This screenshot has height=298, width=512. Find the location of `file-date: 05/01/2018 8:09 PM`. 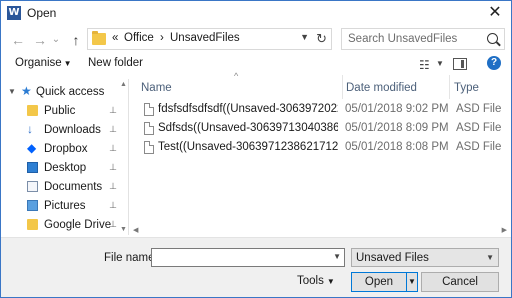

file-date: 05/01/2018 8:09 PM is located at coordinates (397, 128).